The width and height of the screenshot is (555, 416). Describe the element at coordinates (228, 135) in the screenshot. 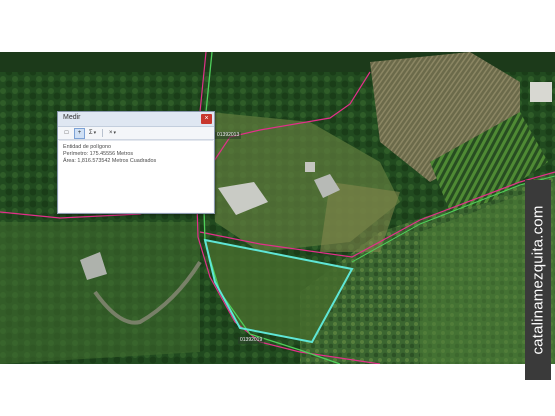

I see `parcel-code-label: 01392013` at that location.